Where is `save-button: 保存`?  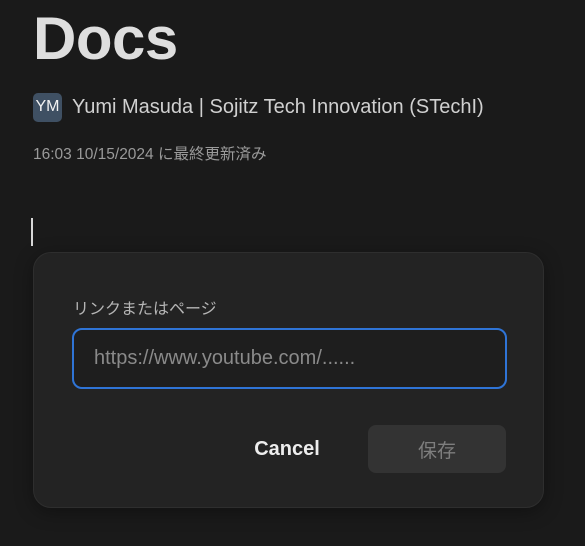
save-button: 保存 is located at coordinates (437, 449).